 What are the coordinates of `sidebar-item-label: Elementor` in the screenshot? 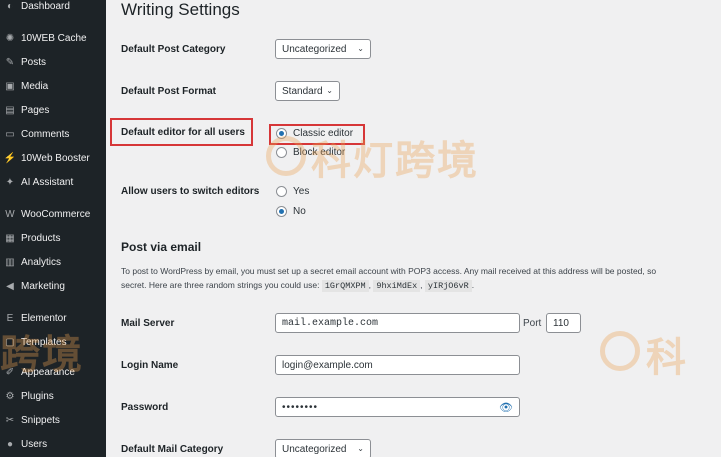 It's located at (44, 318).